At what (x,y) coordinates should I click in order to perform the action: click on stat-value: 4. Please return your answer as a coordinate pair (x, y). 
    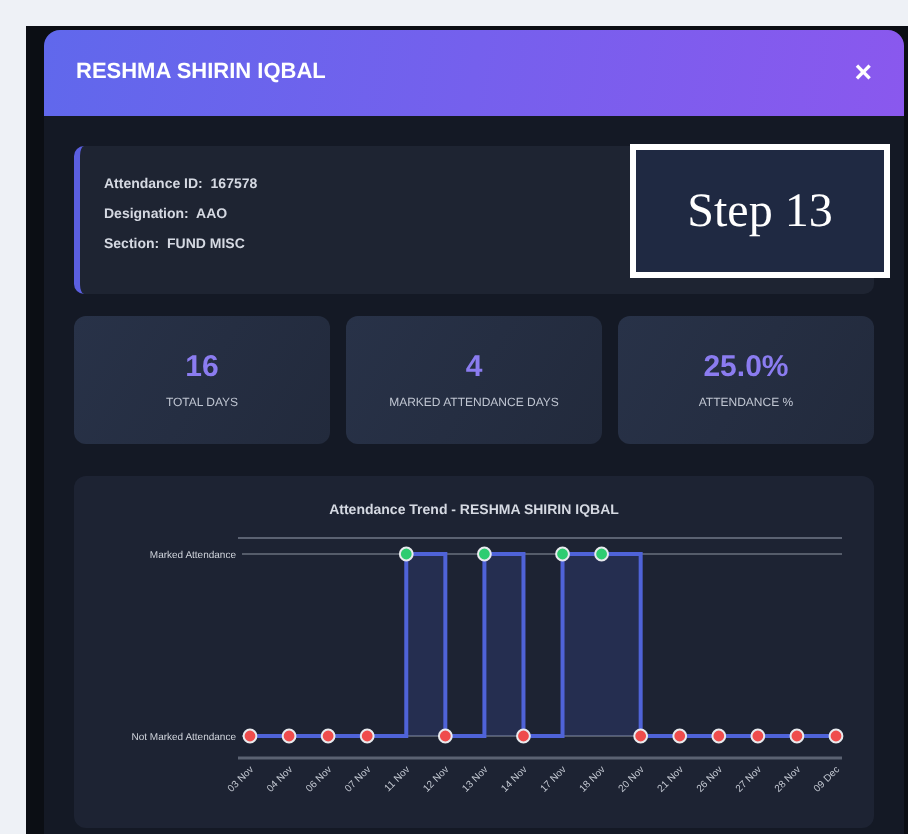
    Looking at the image, I should click on (474, 366).